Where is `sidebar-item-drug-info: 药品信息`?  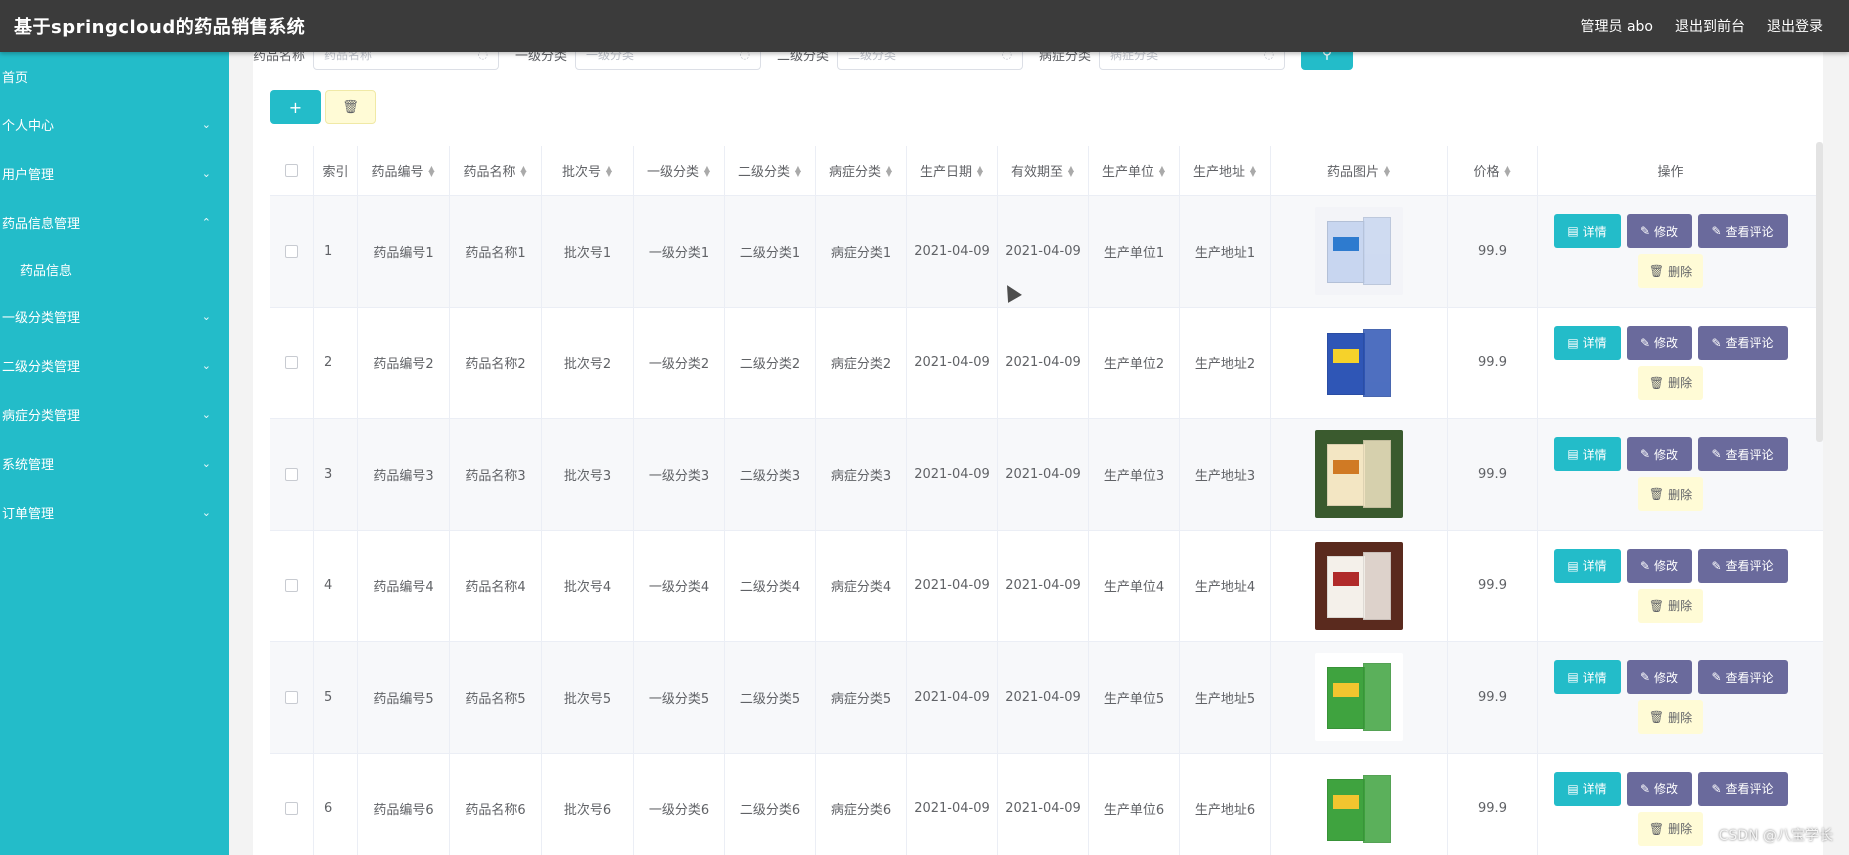
sidebar-item-drug-info: 药品信息 is located at coordinates (114, 269).